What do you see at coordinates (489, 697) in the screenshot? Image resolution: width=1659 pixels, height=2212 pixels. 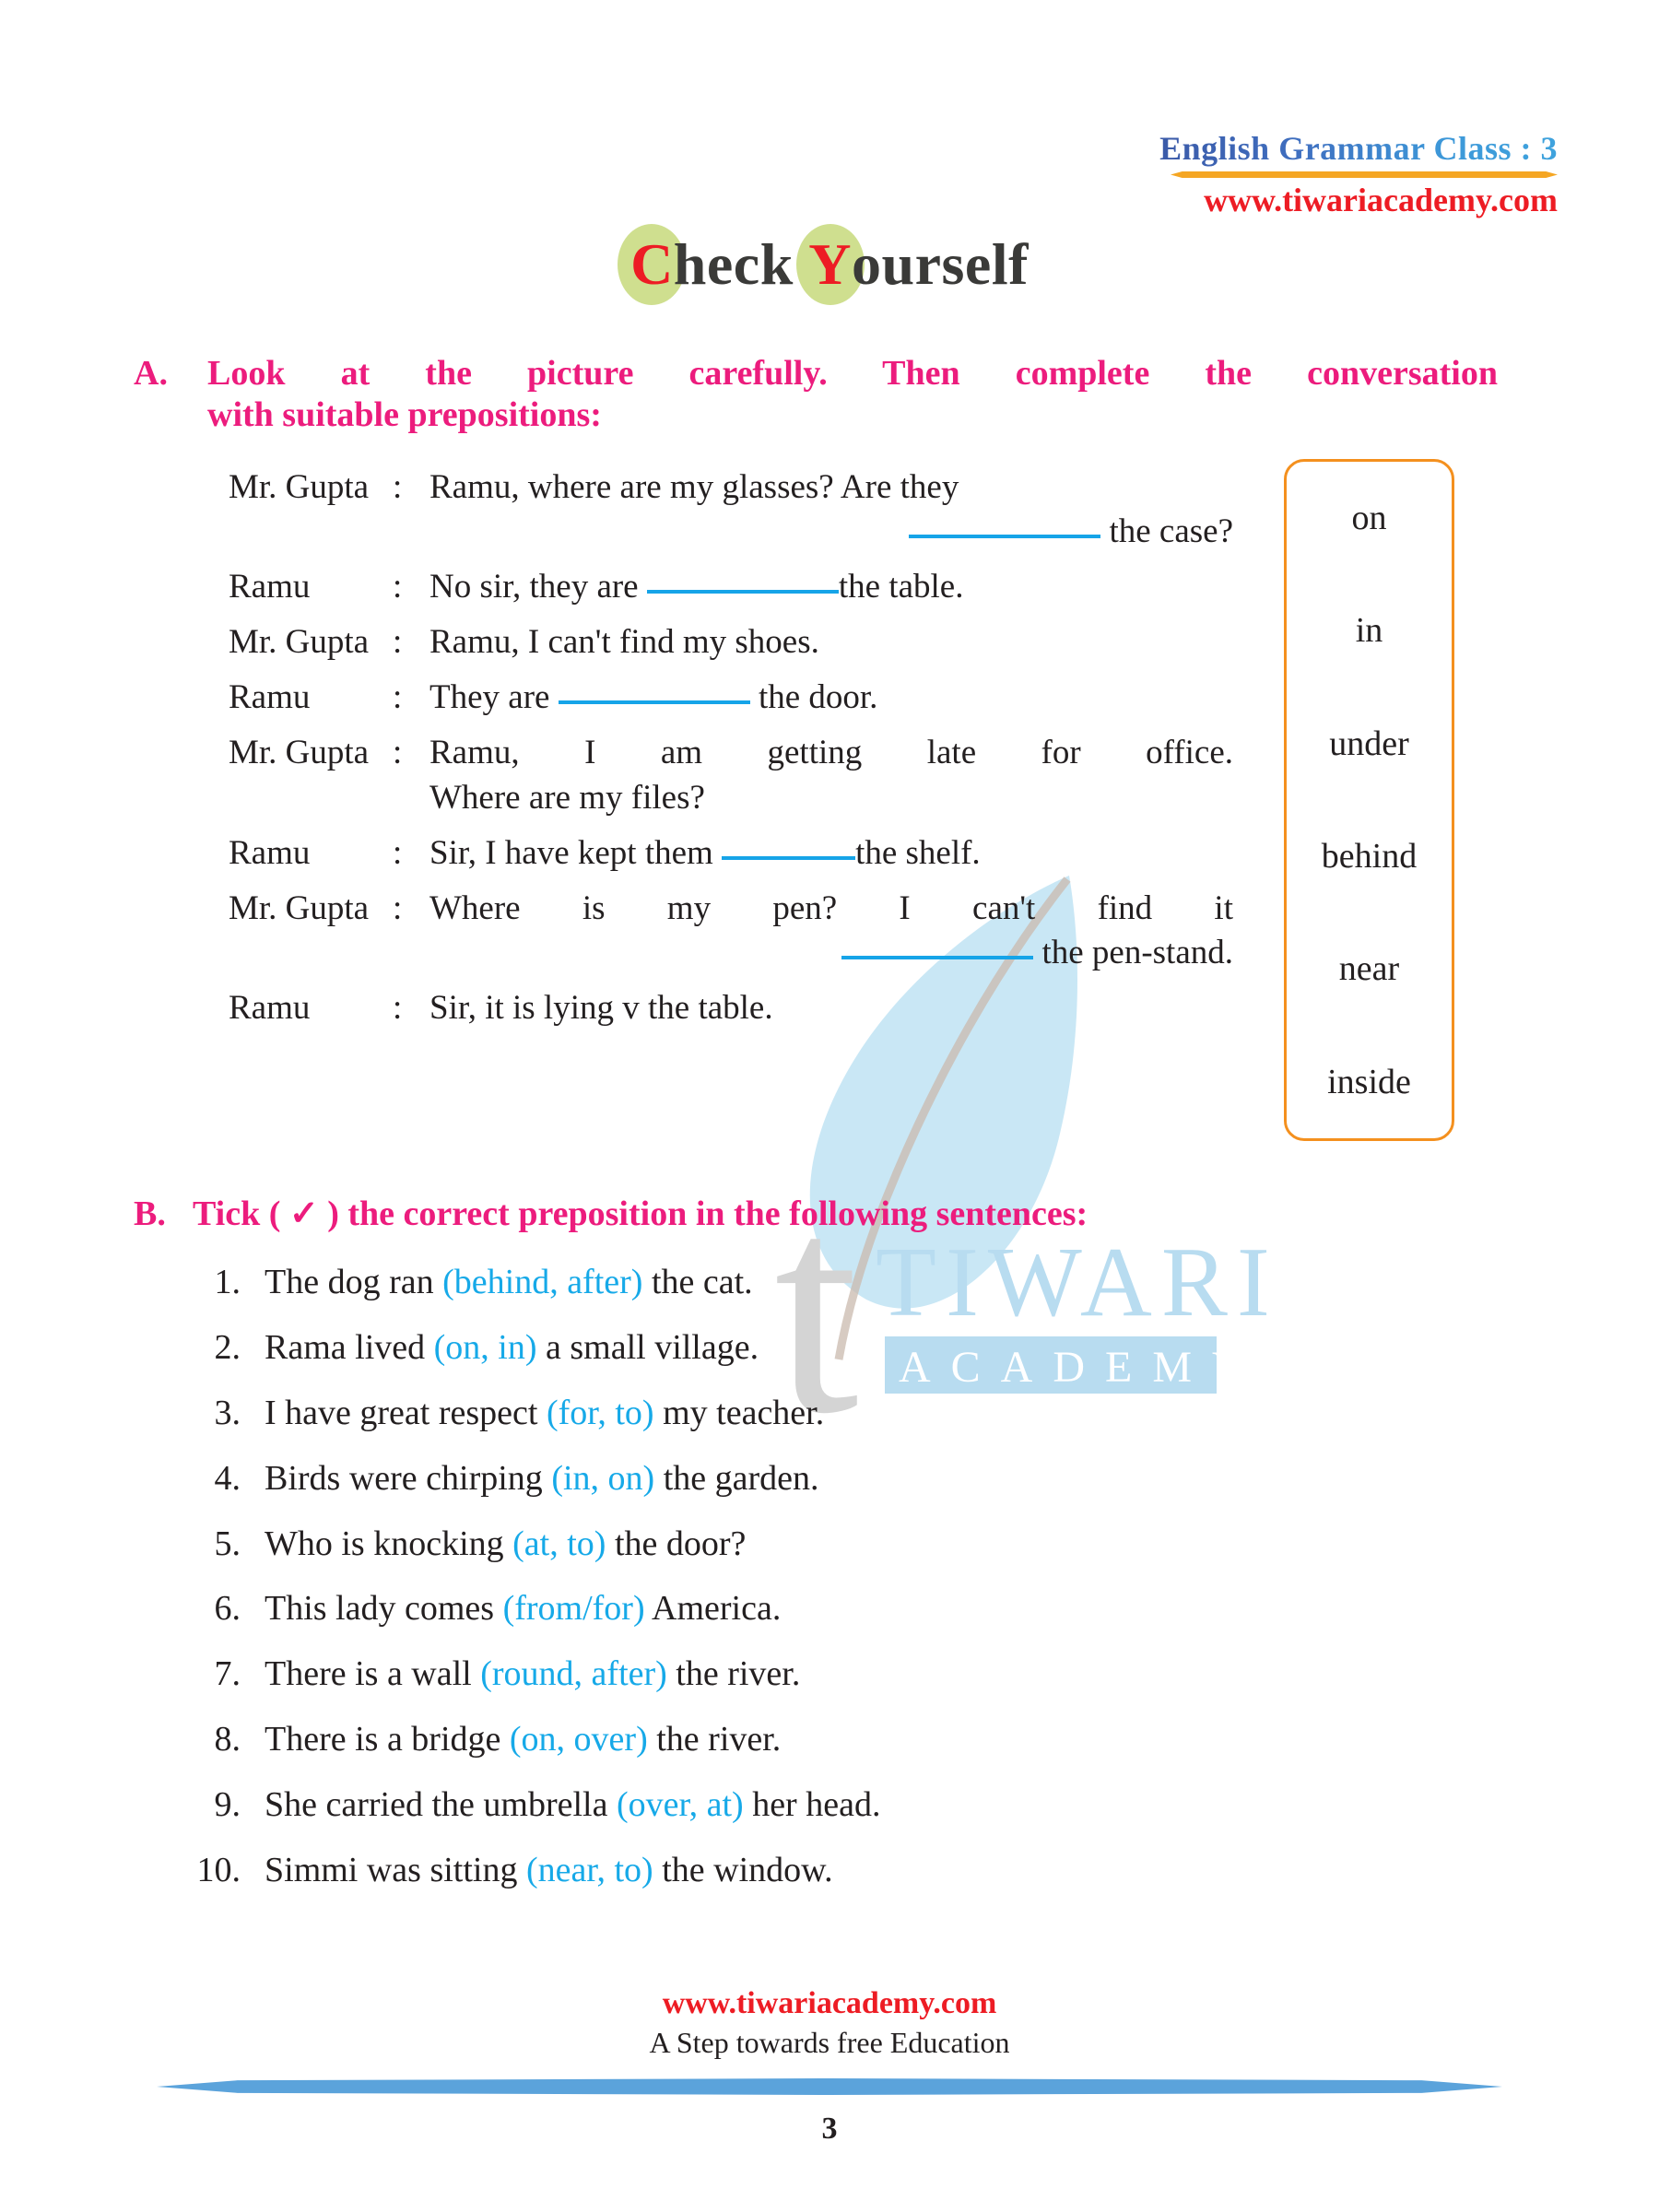 I see `dialogue-line1-pre: They are` at bounding box center [489, 697].